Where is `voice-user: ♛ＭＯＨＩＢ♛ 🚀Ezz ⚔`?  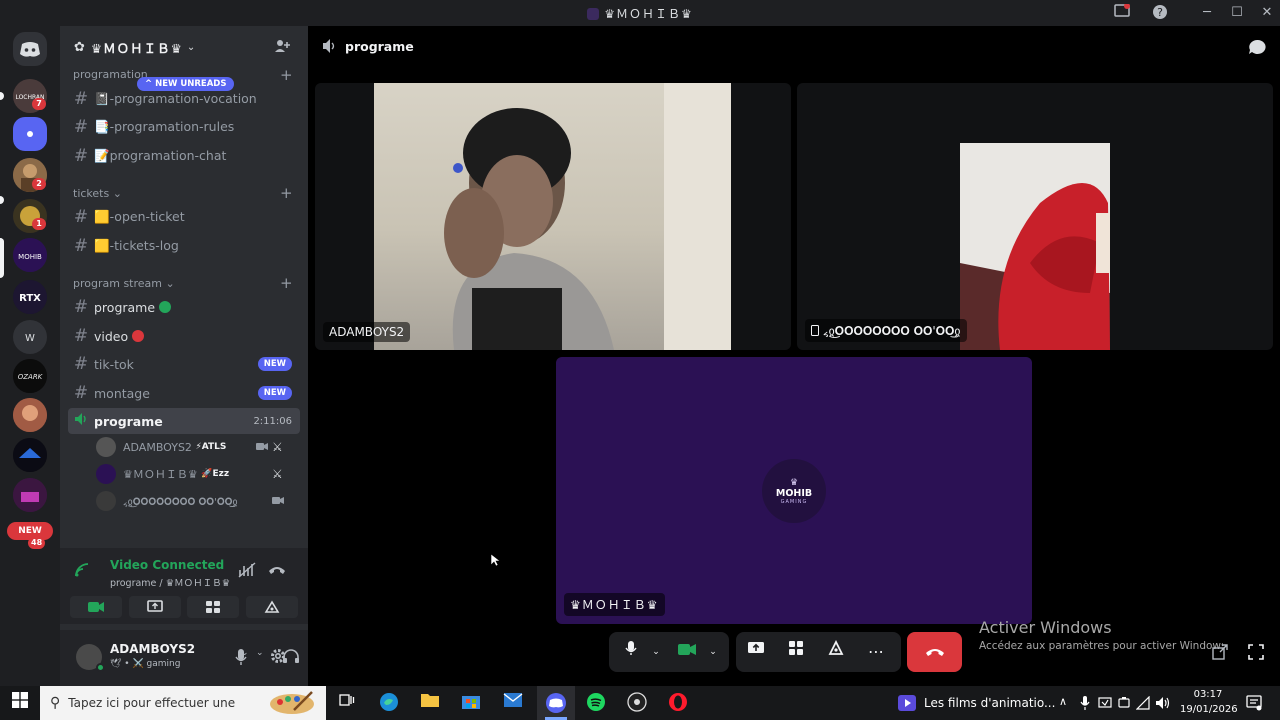
voice-user: ♛ＭＯＨＩＢ♛ 🚀Ezz ⚔ is located at coordinates (196, 474).